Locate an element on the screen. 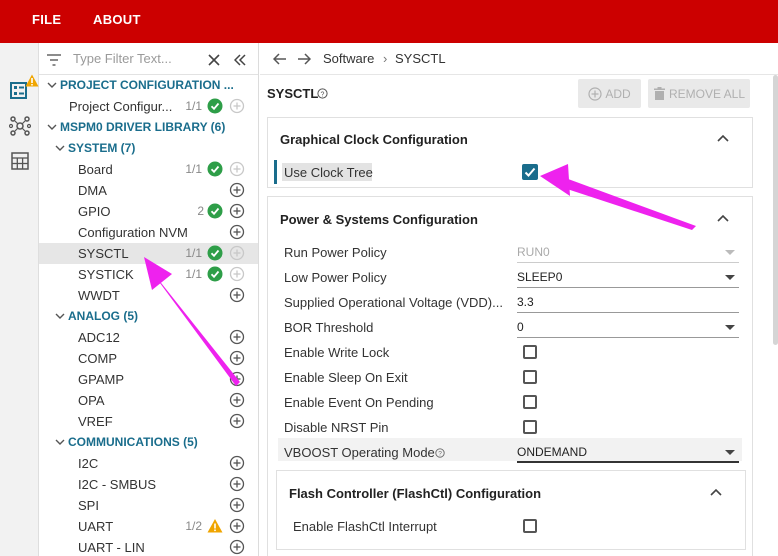 The image size is (778, 556). instance-count: 1/1 is located at coordinates (193, 253).